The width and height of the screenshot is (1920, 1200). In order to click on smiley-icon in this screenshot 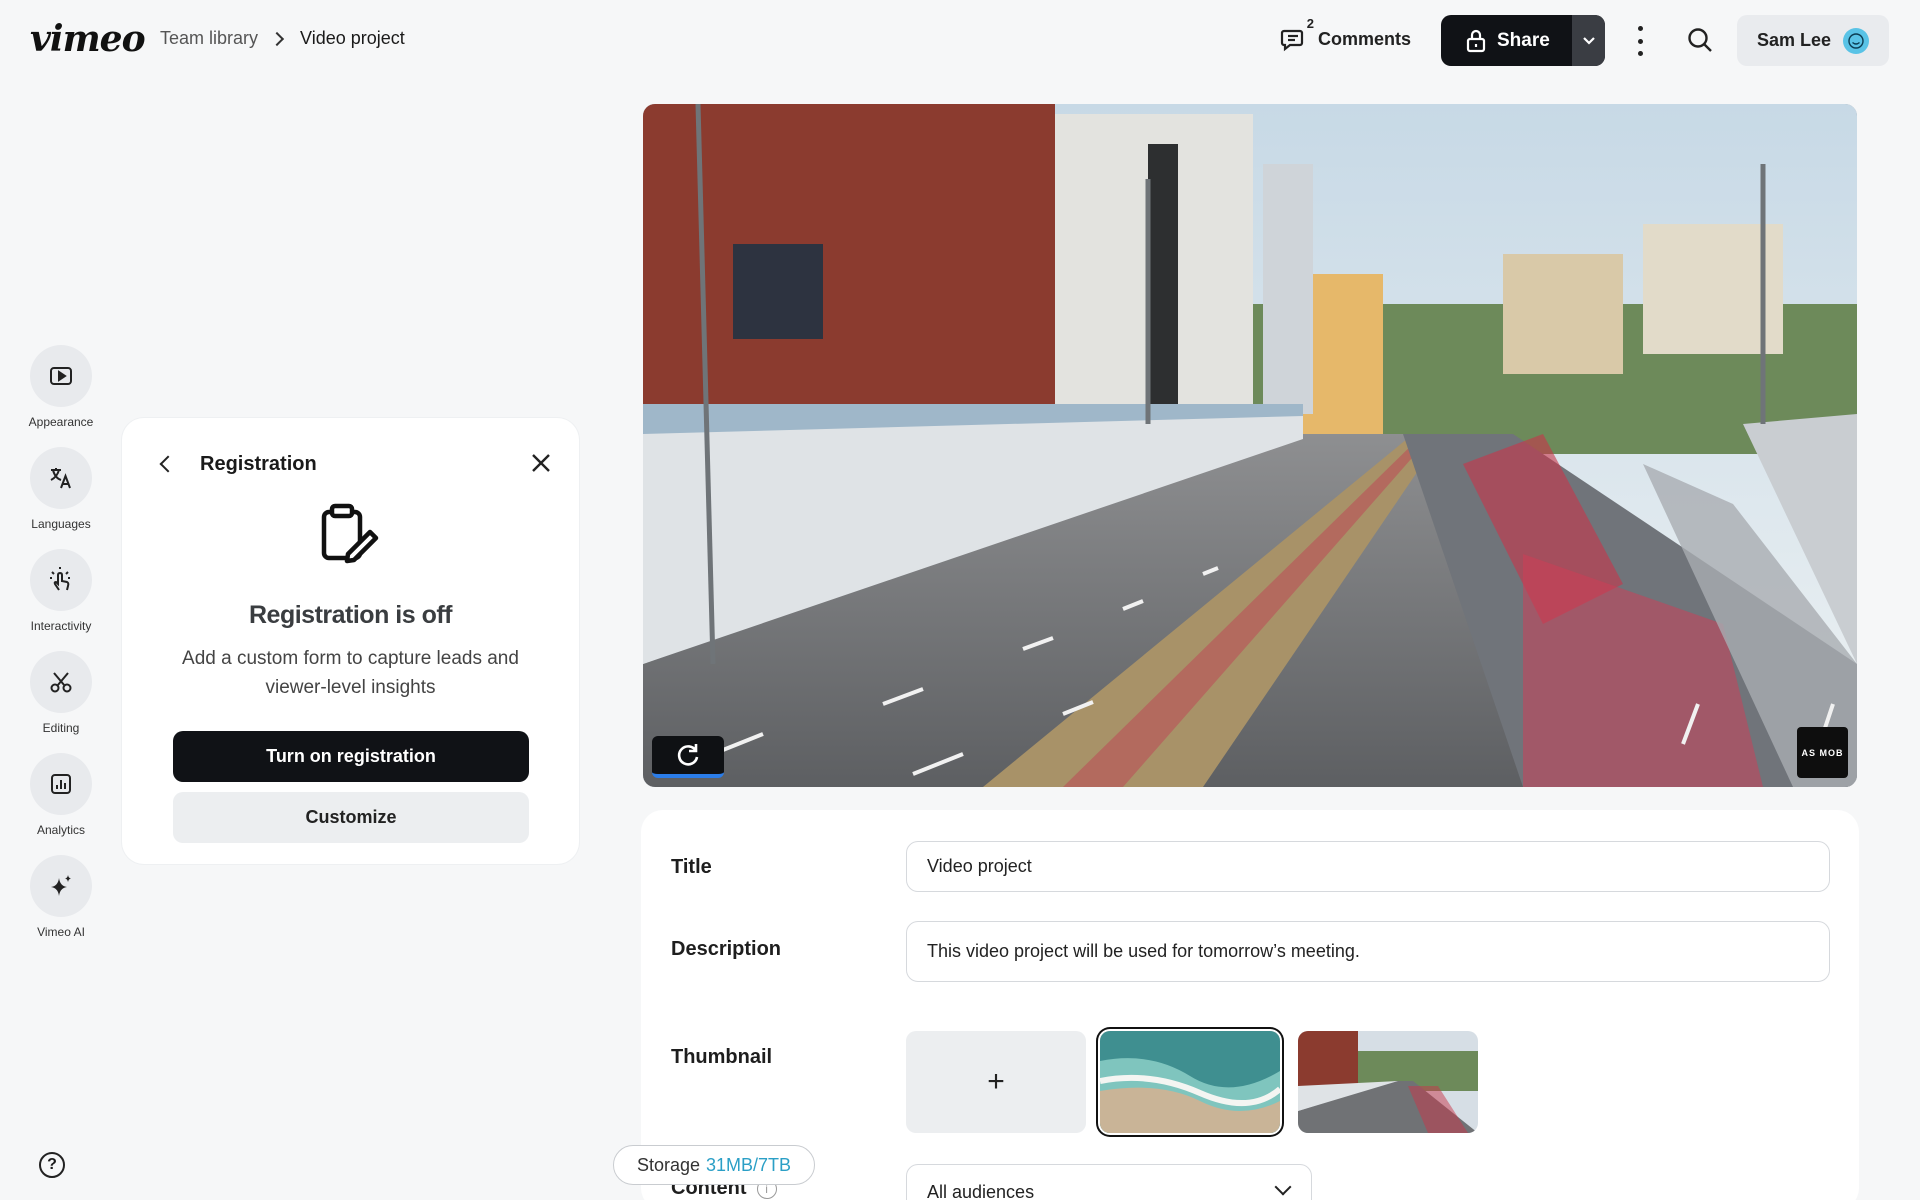, I will do `click(1856, 40)`.